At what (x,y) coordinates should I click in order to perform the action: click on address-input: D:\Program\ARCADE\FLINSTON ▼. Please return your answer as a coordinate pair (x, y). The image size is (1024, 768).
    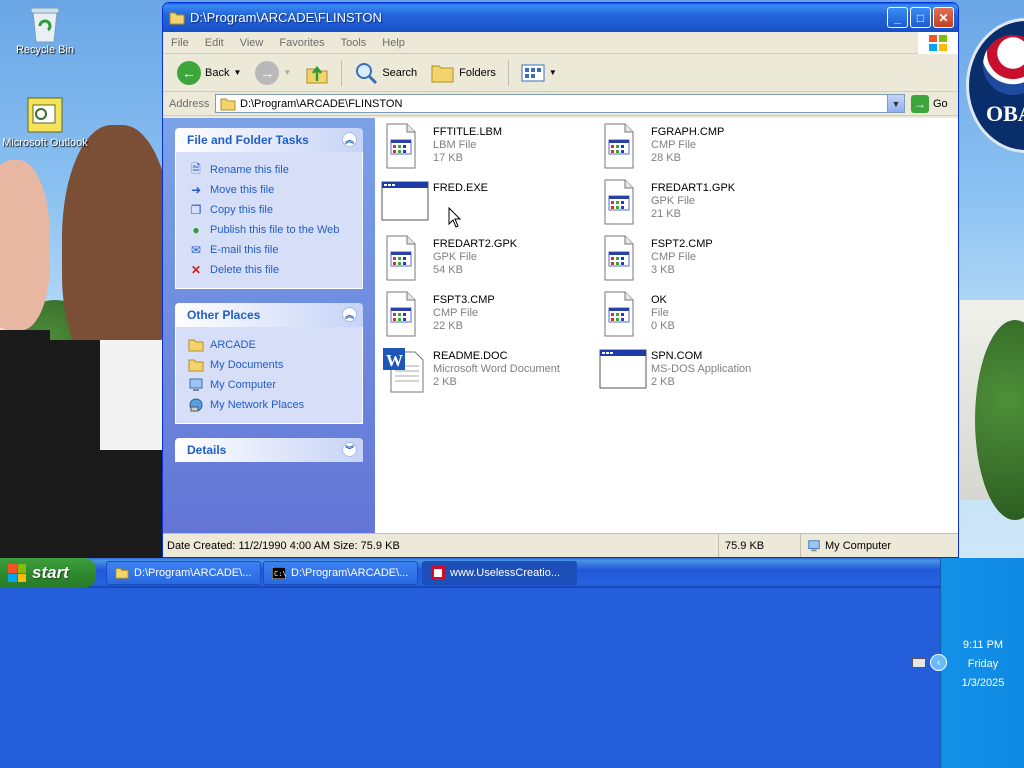
    Looking at the image, I should click on (560, 103).